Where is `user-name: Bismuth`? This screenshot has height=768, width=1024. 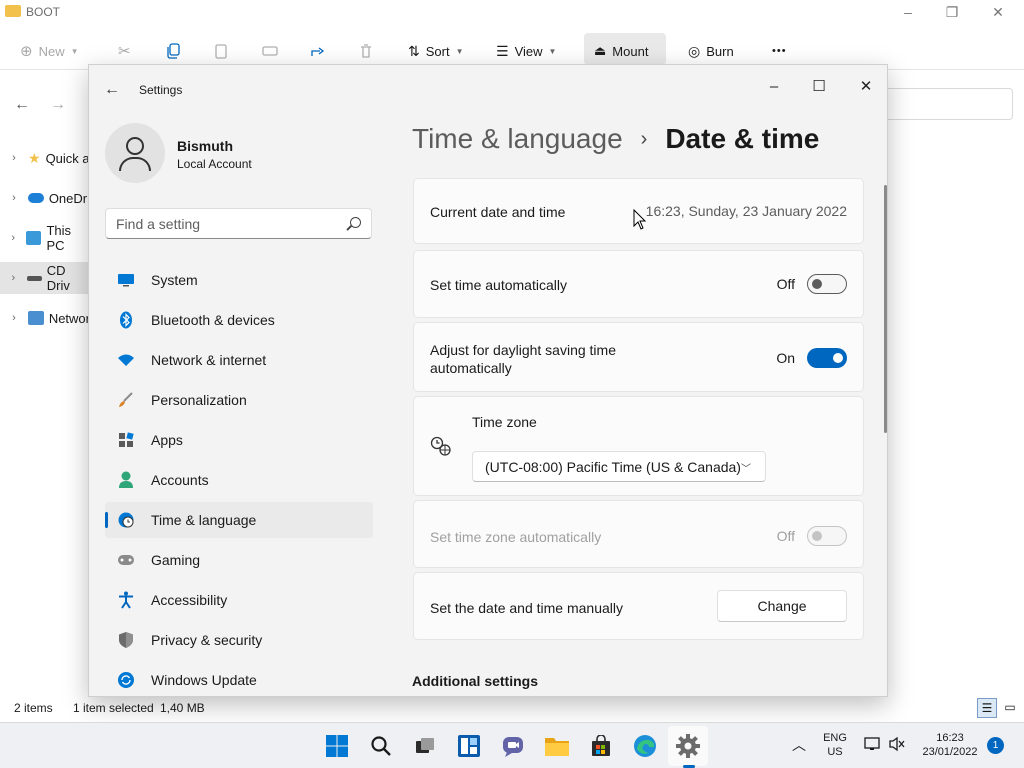 user-name: Bismuth is located at coordinates (205, 146).